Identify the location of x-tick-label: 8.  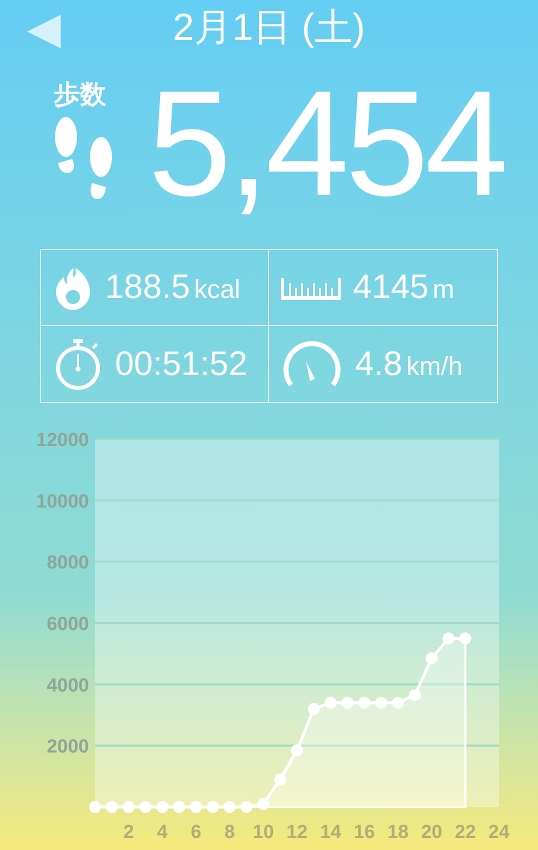
(229, 832).